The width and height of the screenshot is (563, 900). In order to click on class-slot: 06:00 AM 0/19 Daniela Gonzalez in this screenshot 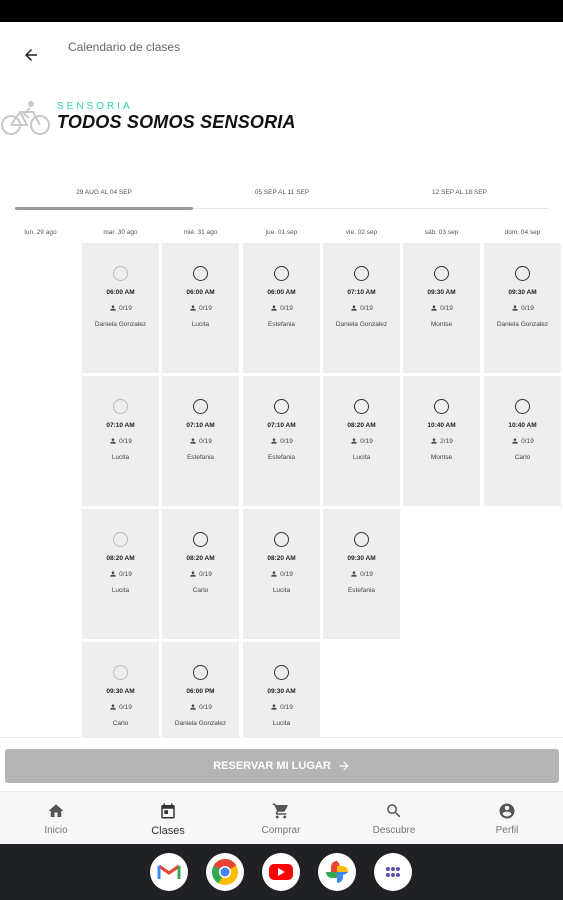, I will do `click(120, 308)`.